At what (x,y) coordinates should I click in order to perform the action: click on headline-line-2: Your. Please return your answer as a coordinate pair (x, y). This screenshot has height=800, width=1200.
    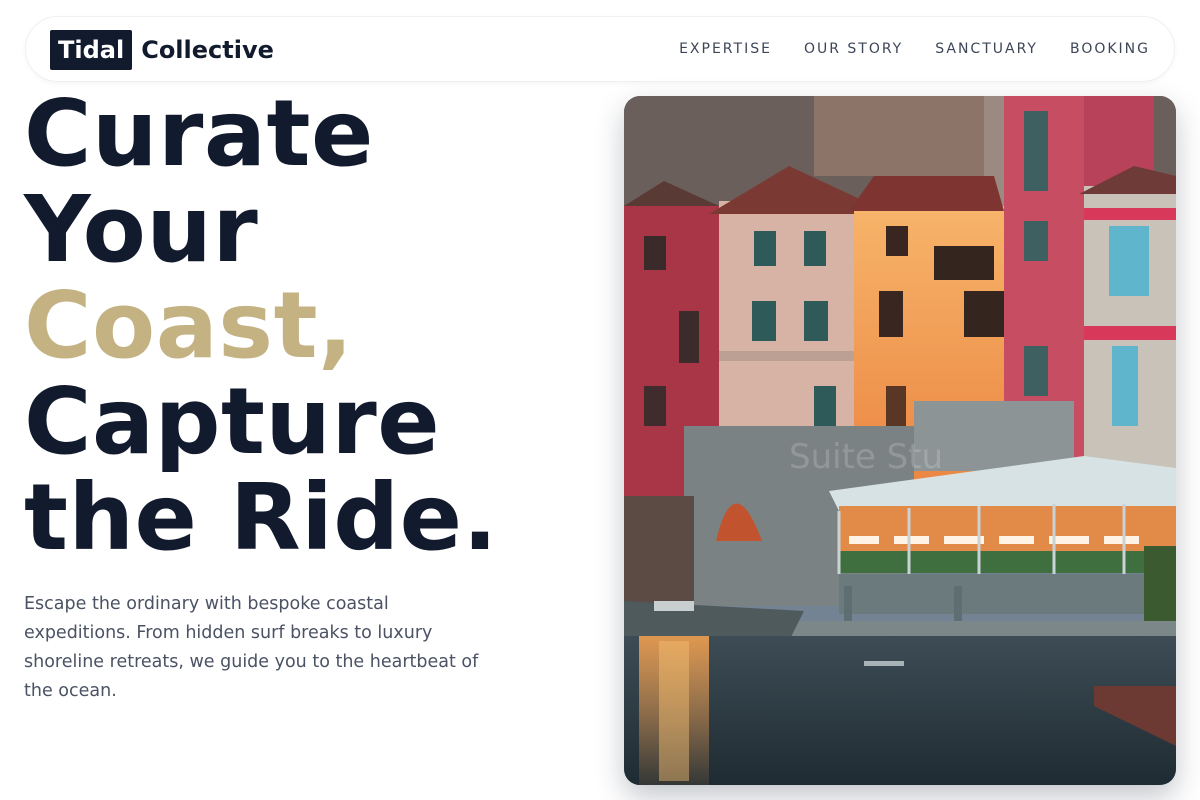
    Looking at the image, I should click on (141, 229).